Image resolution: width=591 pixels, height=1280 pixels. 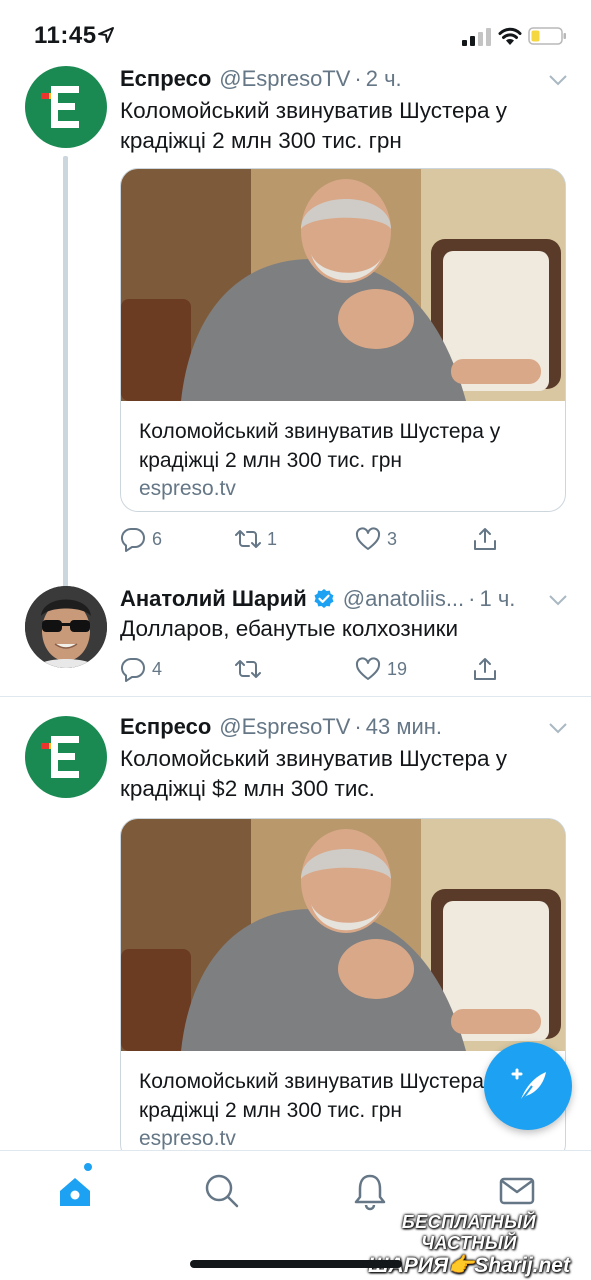 I want to click on thread-line, so click(x=65, y=400).